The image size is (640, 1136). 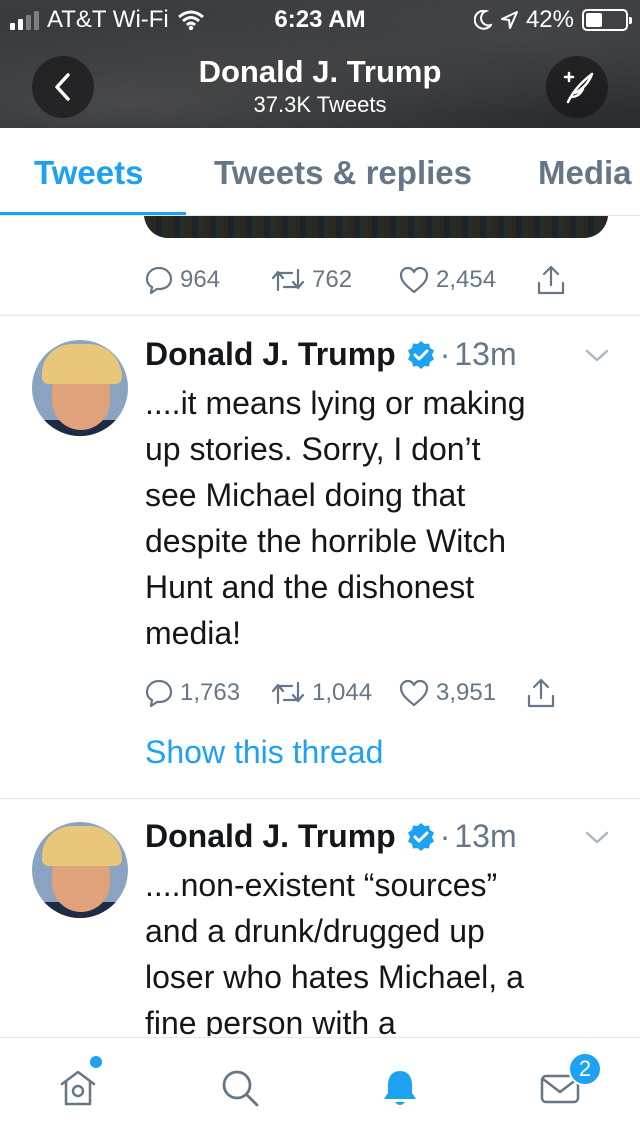 I want to click on search-icon, so click(x=240, y=1088).